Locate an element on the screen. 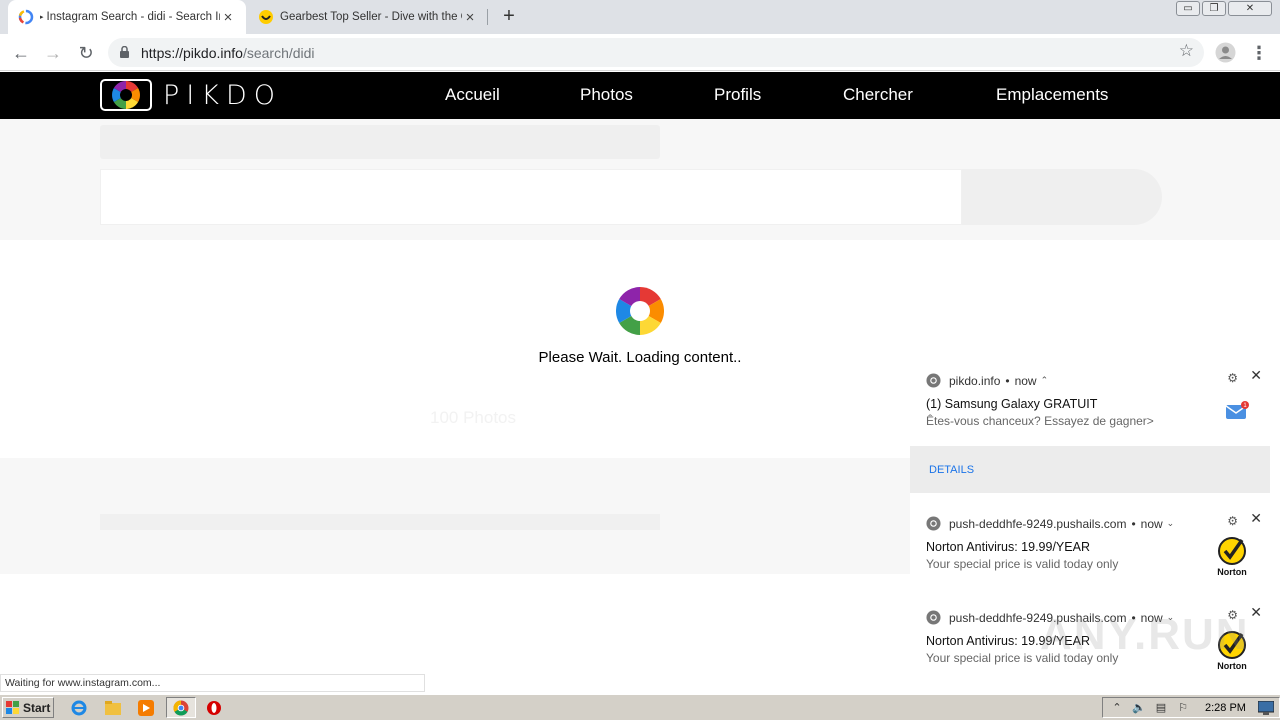 The width and height of the screenshot is (1280, 720). details-button: DETAILS is located at coordinates (951, 470).